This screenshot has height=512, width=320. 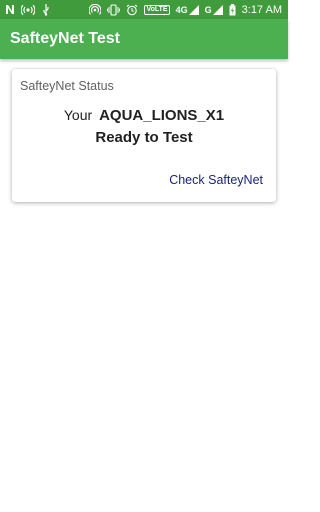 I want to click on alarm-icon, so click(x=132, y=10).